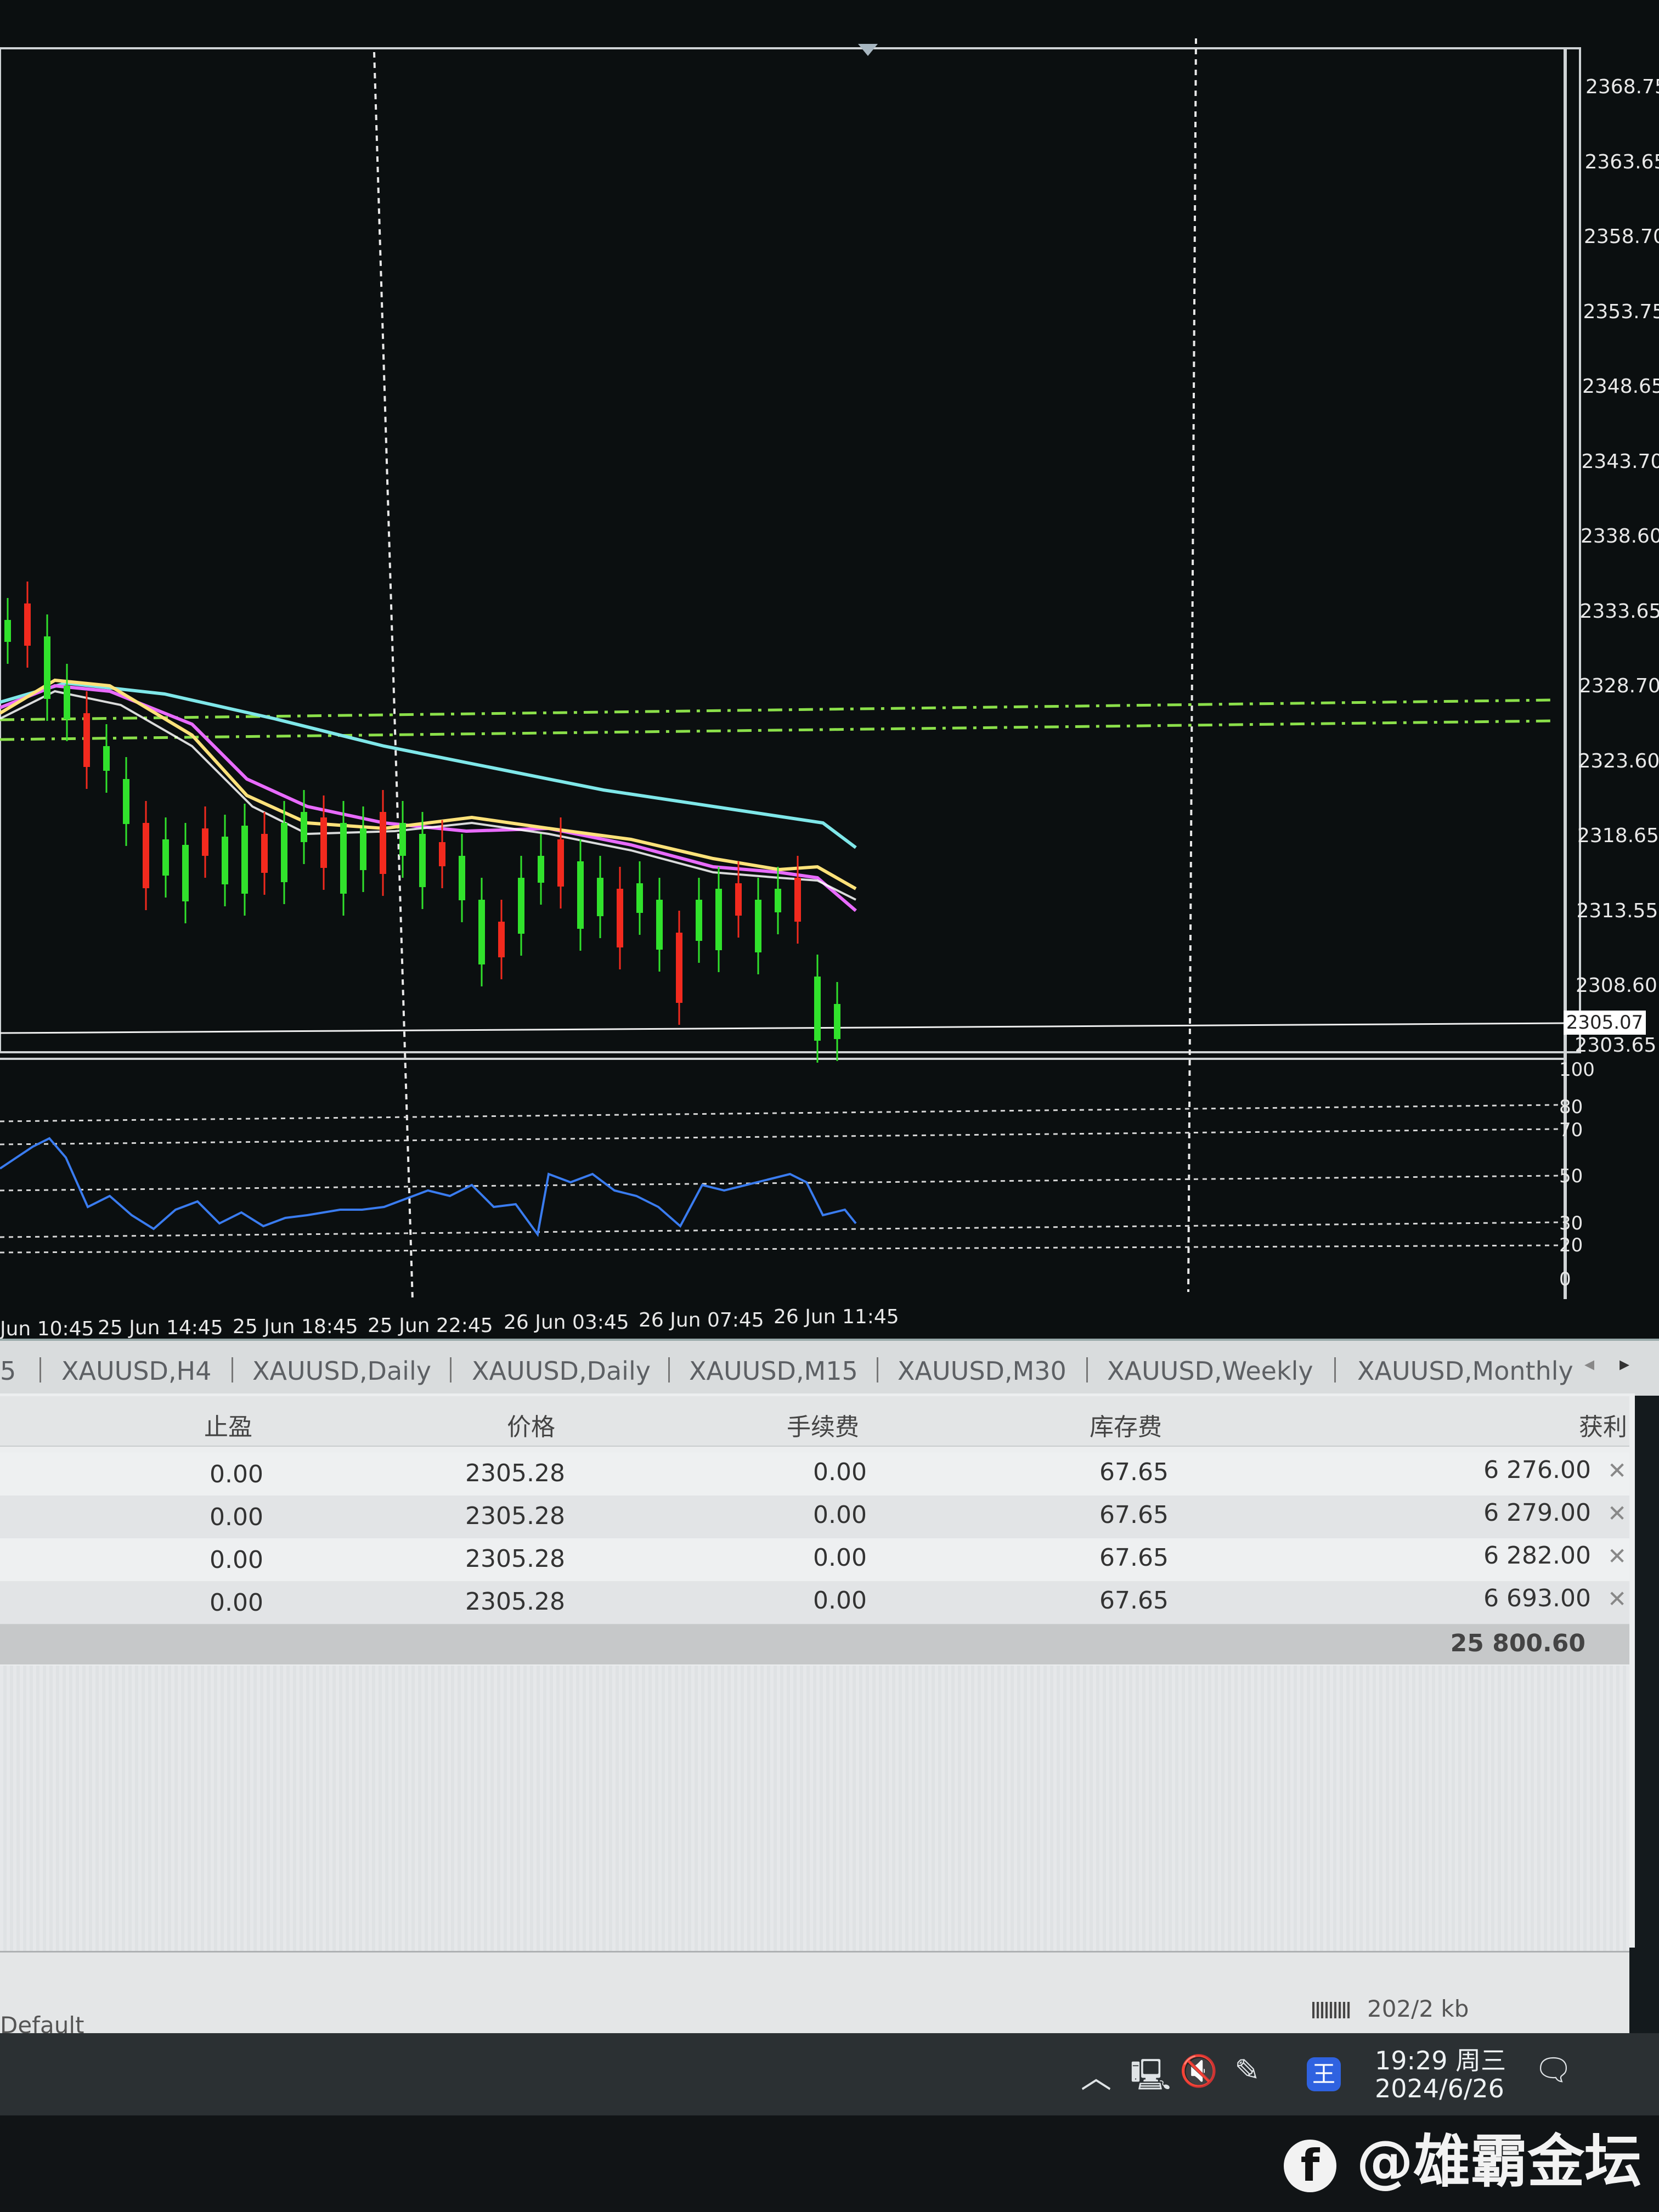  I want to click on taskbar-date: 2024/6/26, so click(1439, 2088).